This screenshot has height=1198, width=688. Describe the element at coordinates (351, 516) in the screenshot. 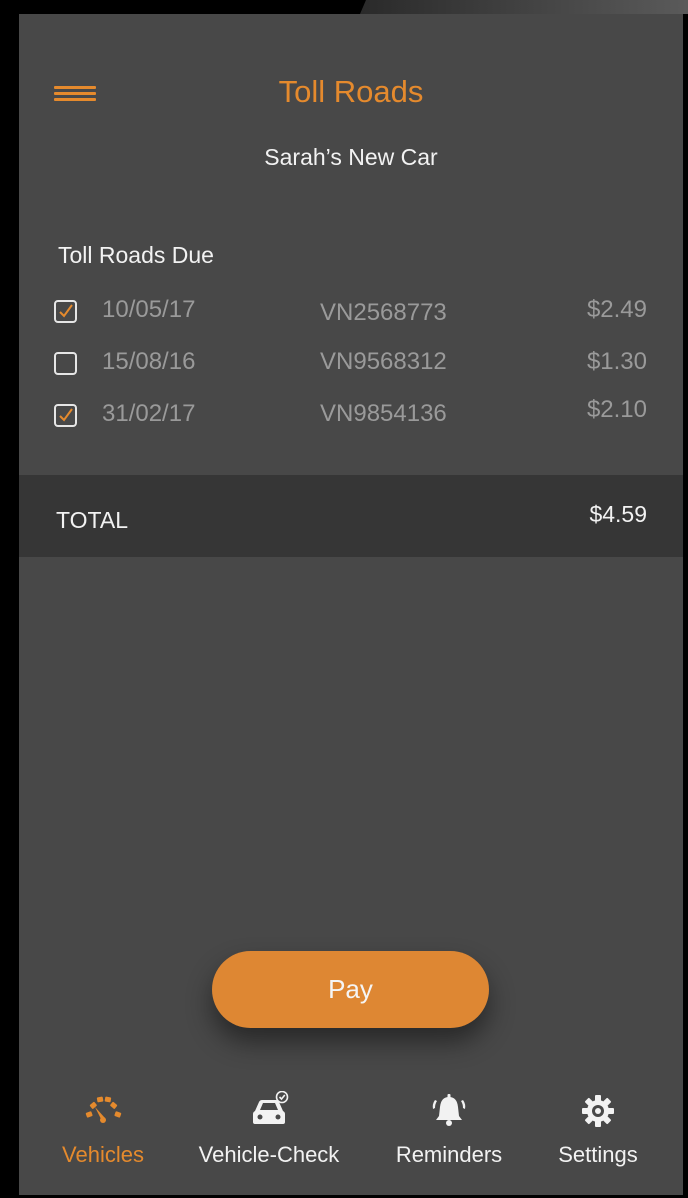

I see `total-bar: TOTAL $4.59` at that location.